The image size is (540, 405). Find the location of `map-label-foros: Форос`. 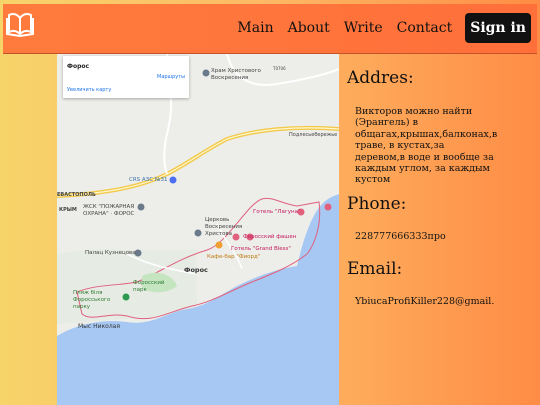

map-label-foros: Форос is located at coordinates (196, 270).